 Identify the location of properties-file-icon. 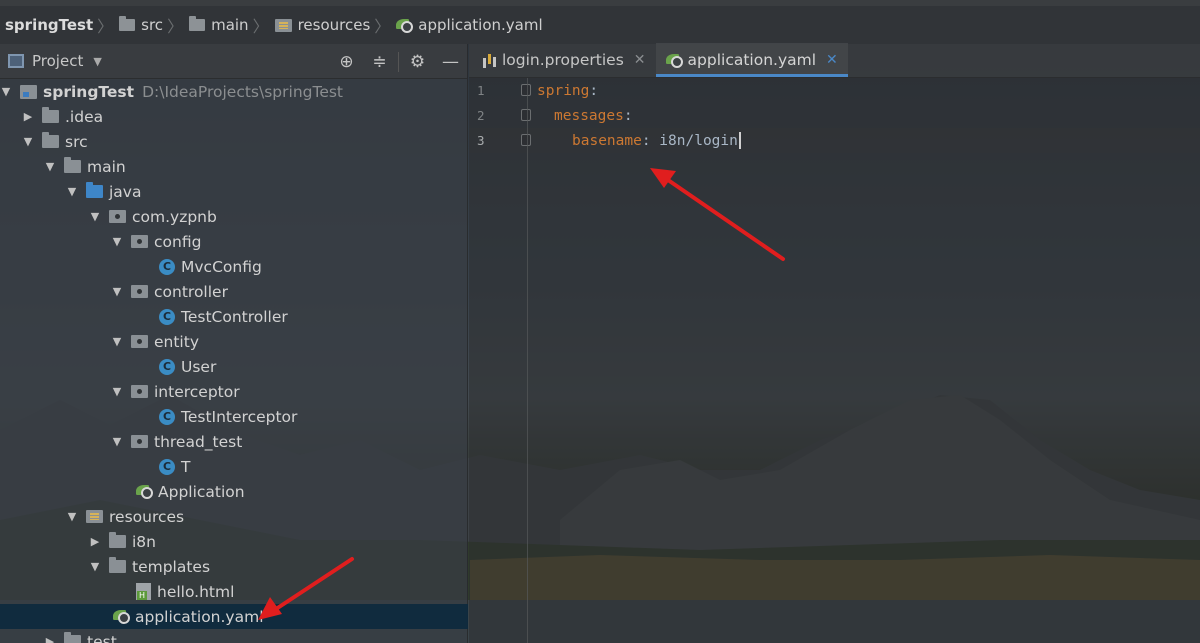
(488, 60).